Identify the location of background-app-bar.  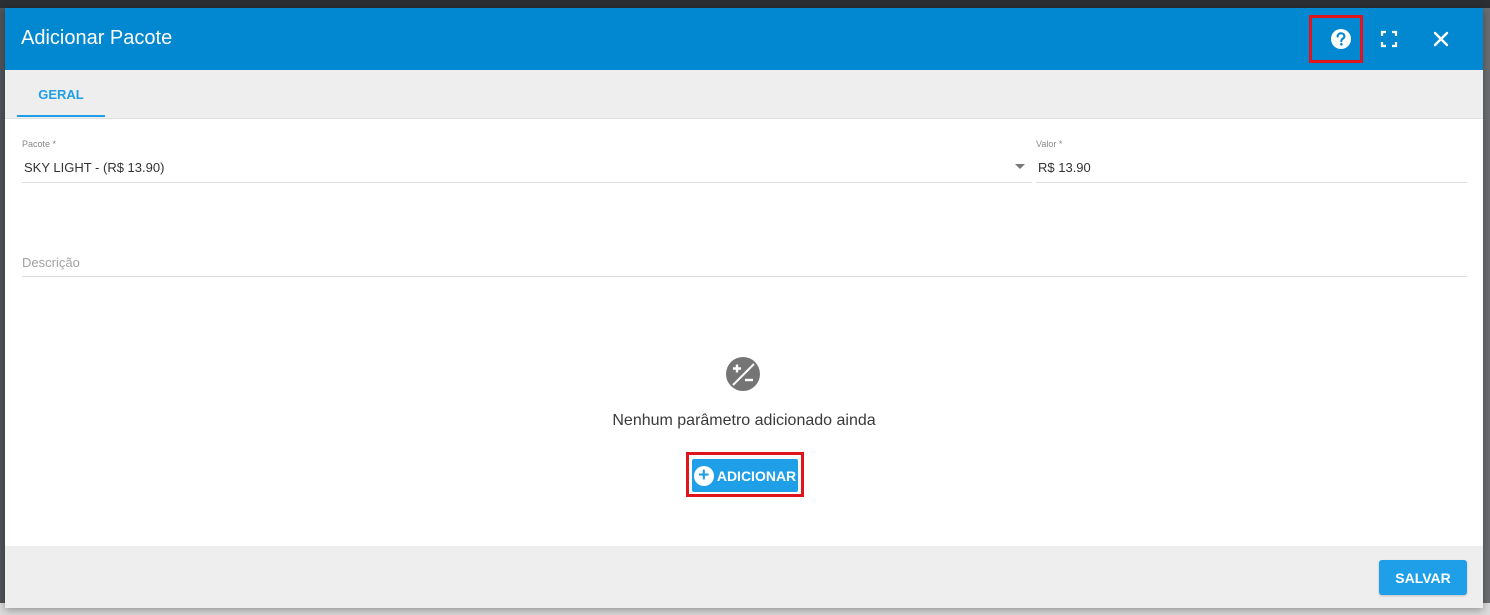
(745, 4).